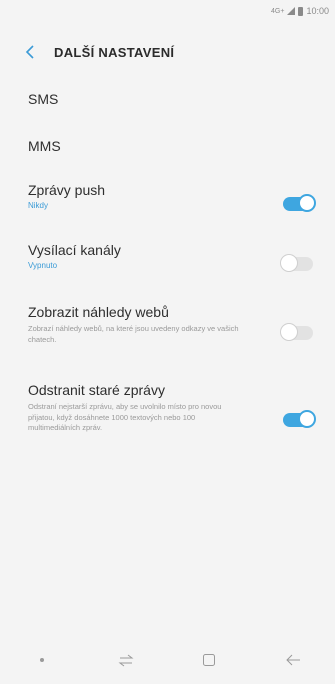 The height and width of the screenshot is (684, 335). I want to click on back-button, so click(30, 52).